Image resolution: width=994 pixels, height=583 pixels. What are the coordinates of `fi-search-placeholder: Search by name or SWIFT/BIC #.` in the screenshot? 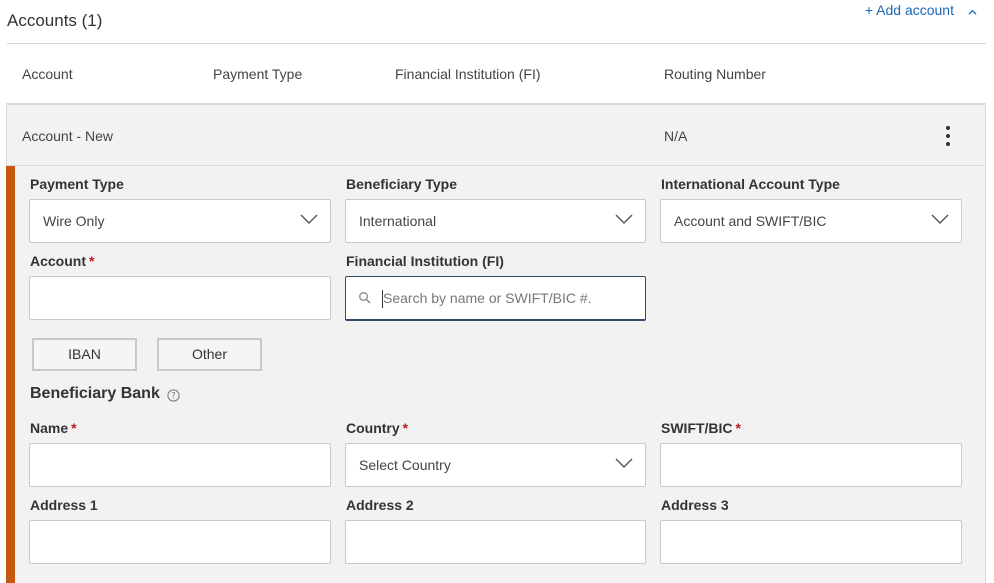 It's located at (487, 298).